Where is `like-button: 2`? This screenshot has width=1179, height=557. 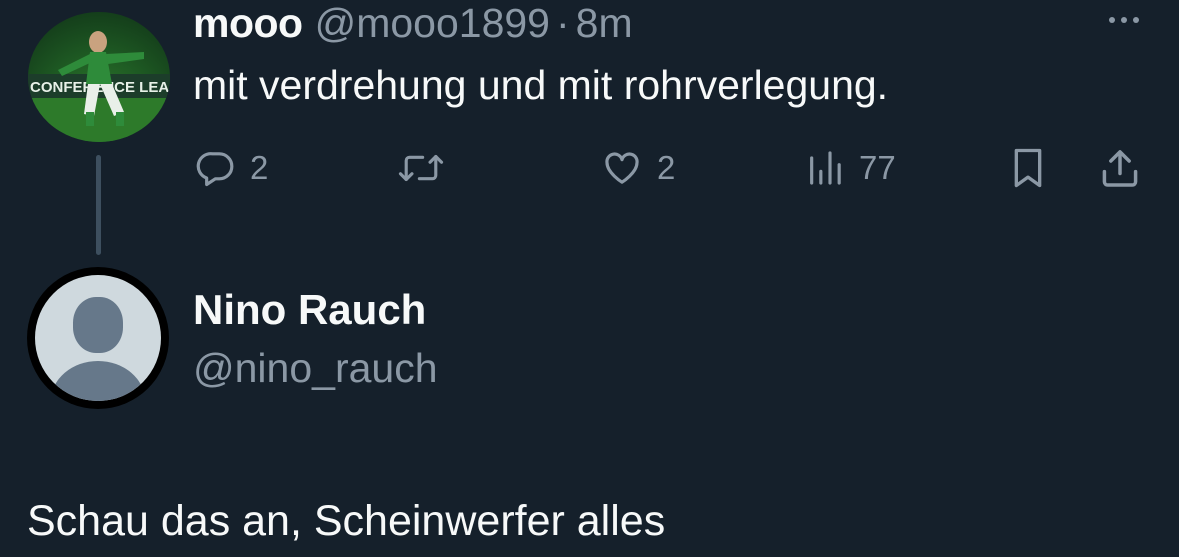
like-button: 2 is located at coordinates (638, 168).